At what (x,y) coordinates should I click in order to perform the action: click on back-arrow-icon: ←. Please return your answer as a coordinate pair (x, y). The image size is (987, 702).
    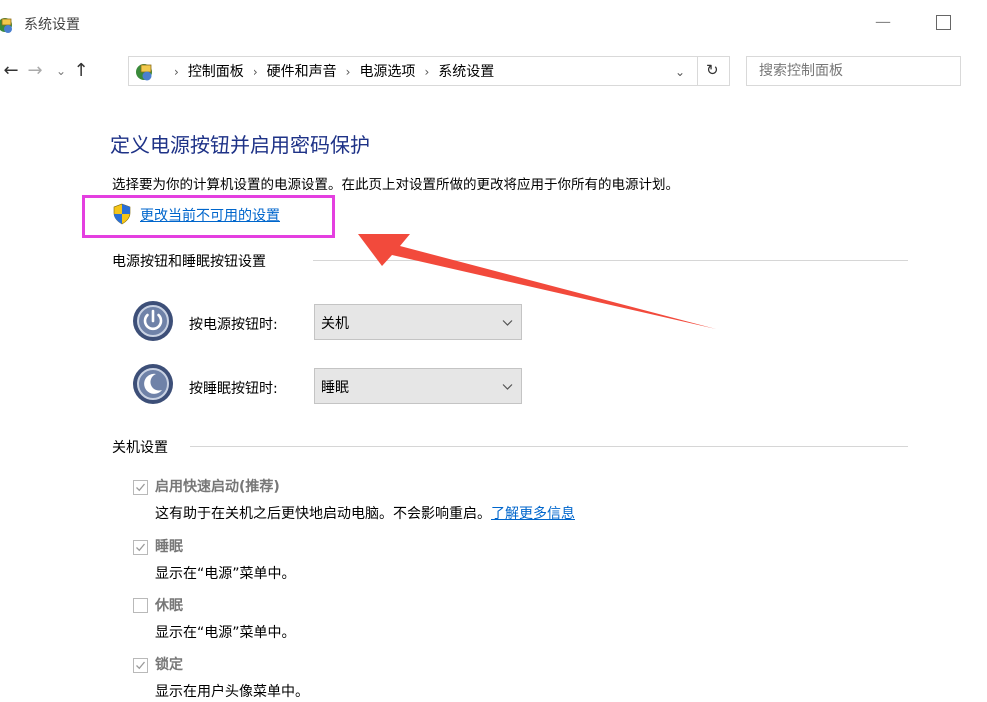
    Looking at the image, I should click on (11, 71).